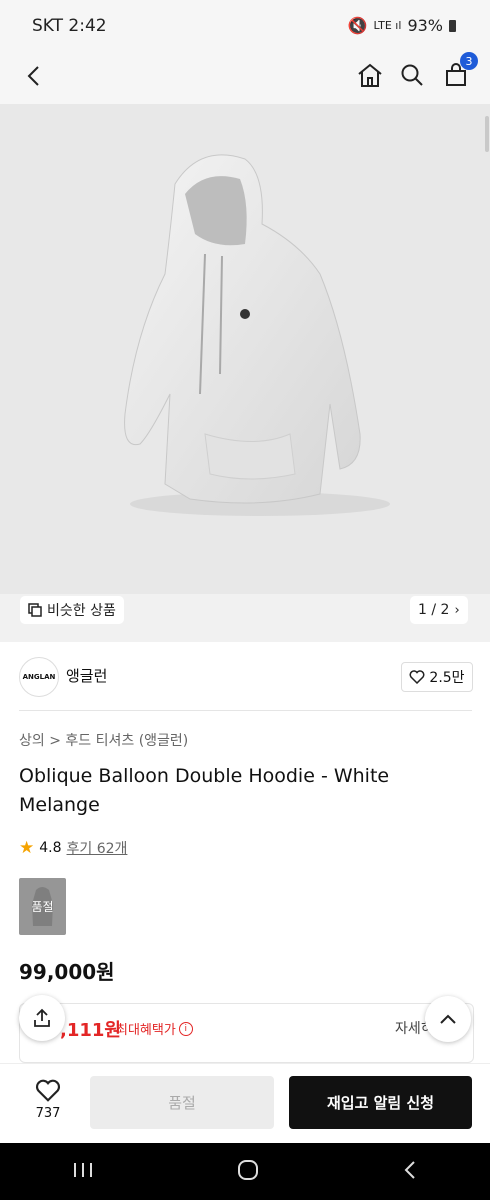 The width and height of the screenshot is (490, 1200). I want to click on recent-apps-icon, so click(82, 1169).